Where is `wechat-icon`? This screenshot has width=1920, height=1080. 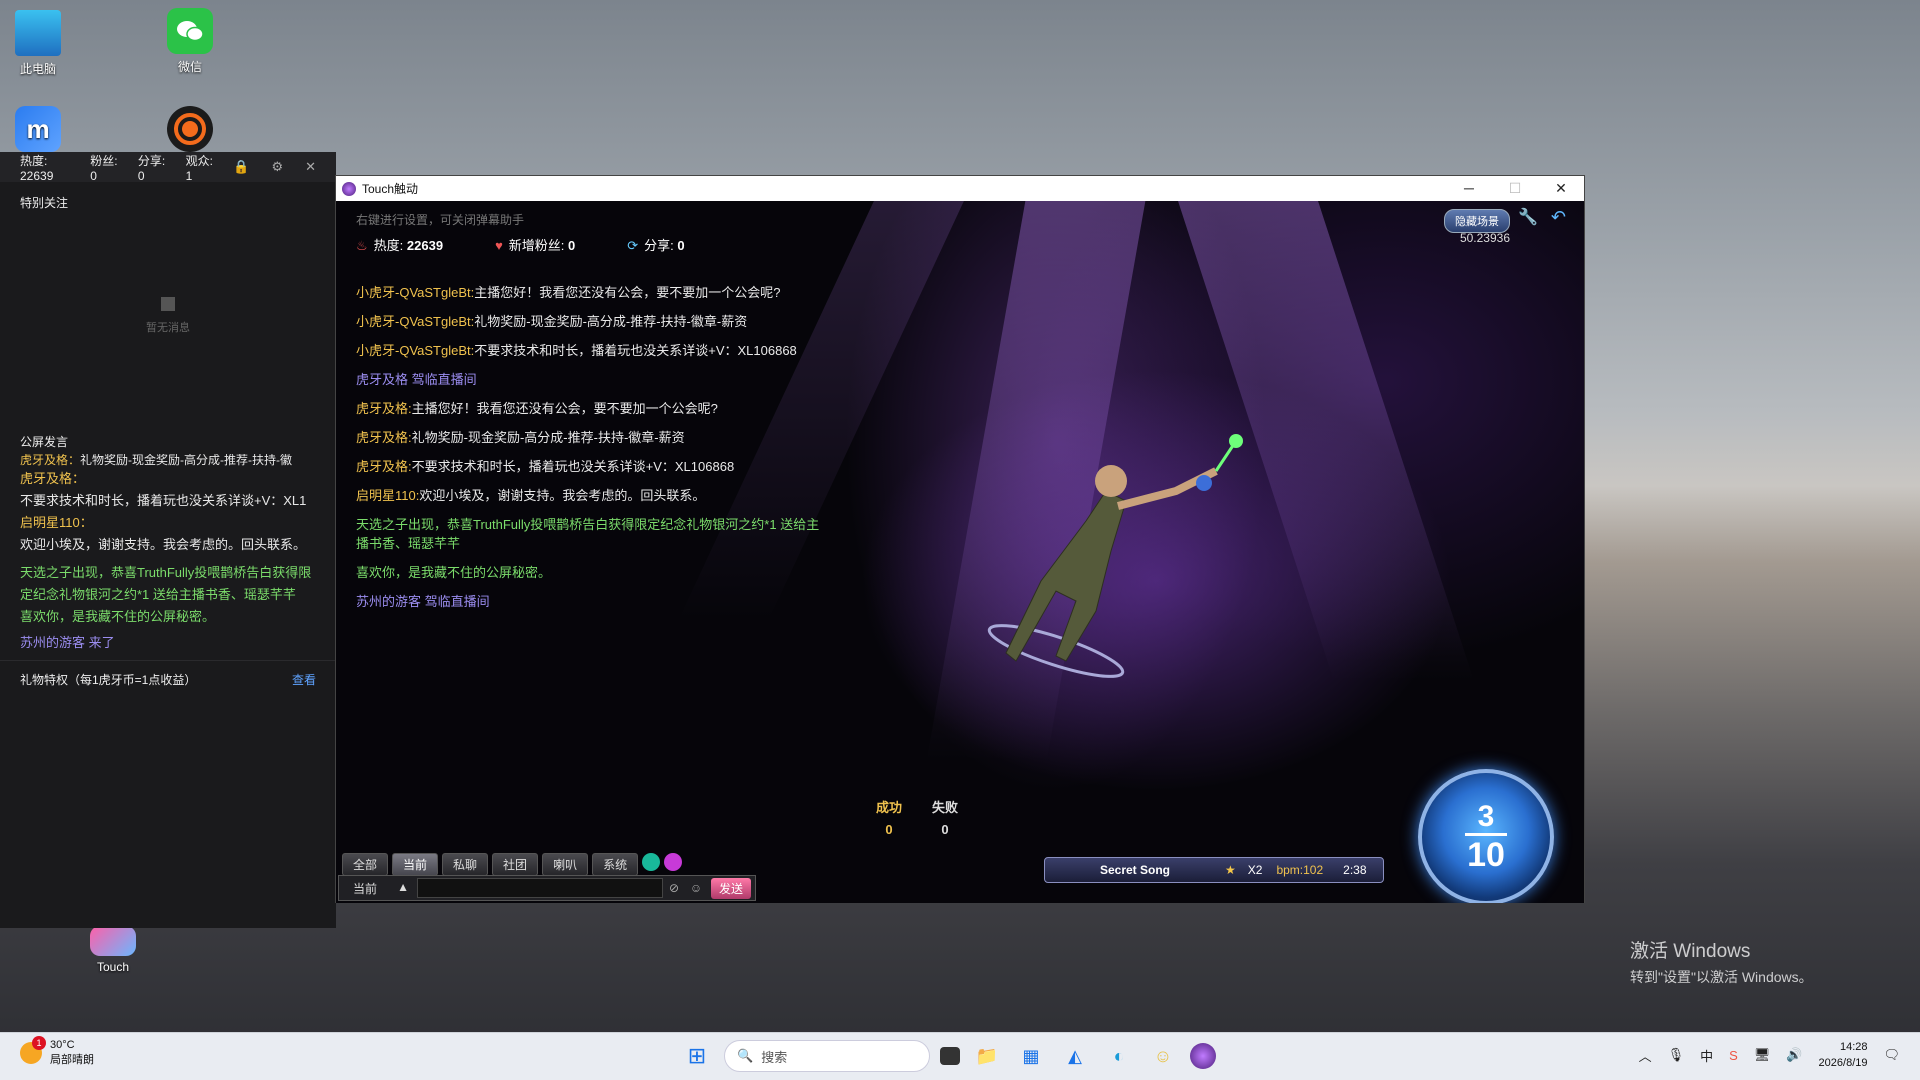
wechat-icon is located at coordinates (190, 31).